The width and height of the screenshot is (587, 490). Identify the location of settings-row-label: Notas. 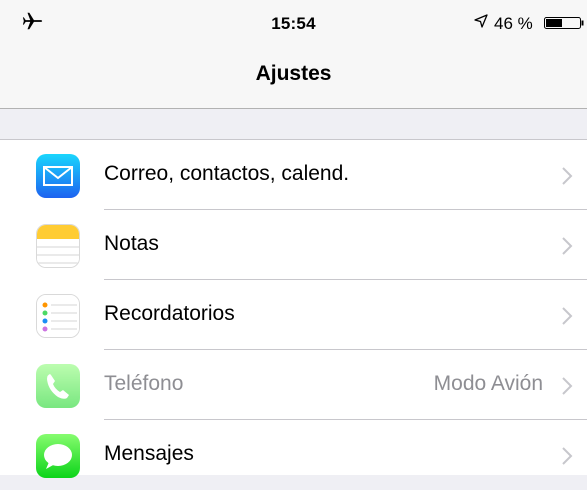
(131, 243).